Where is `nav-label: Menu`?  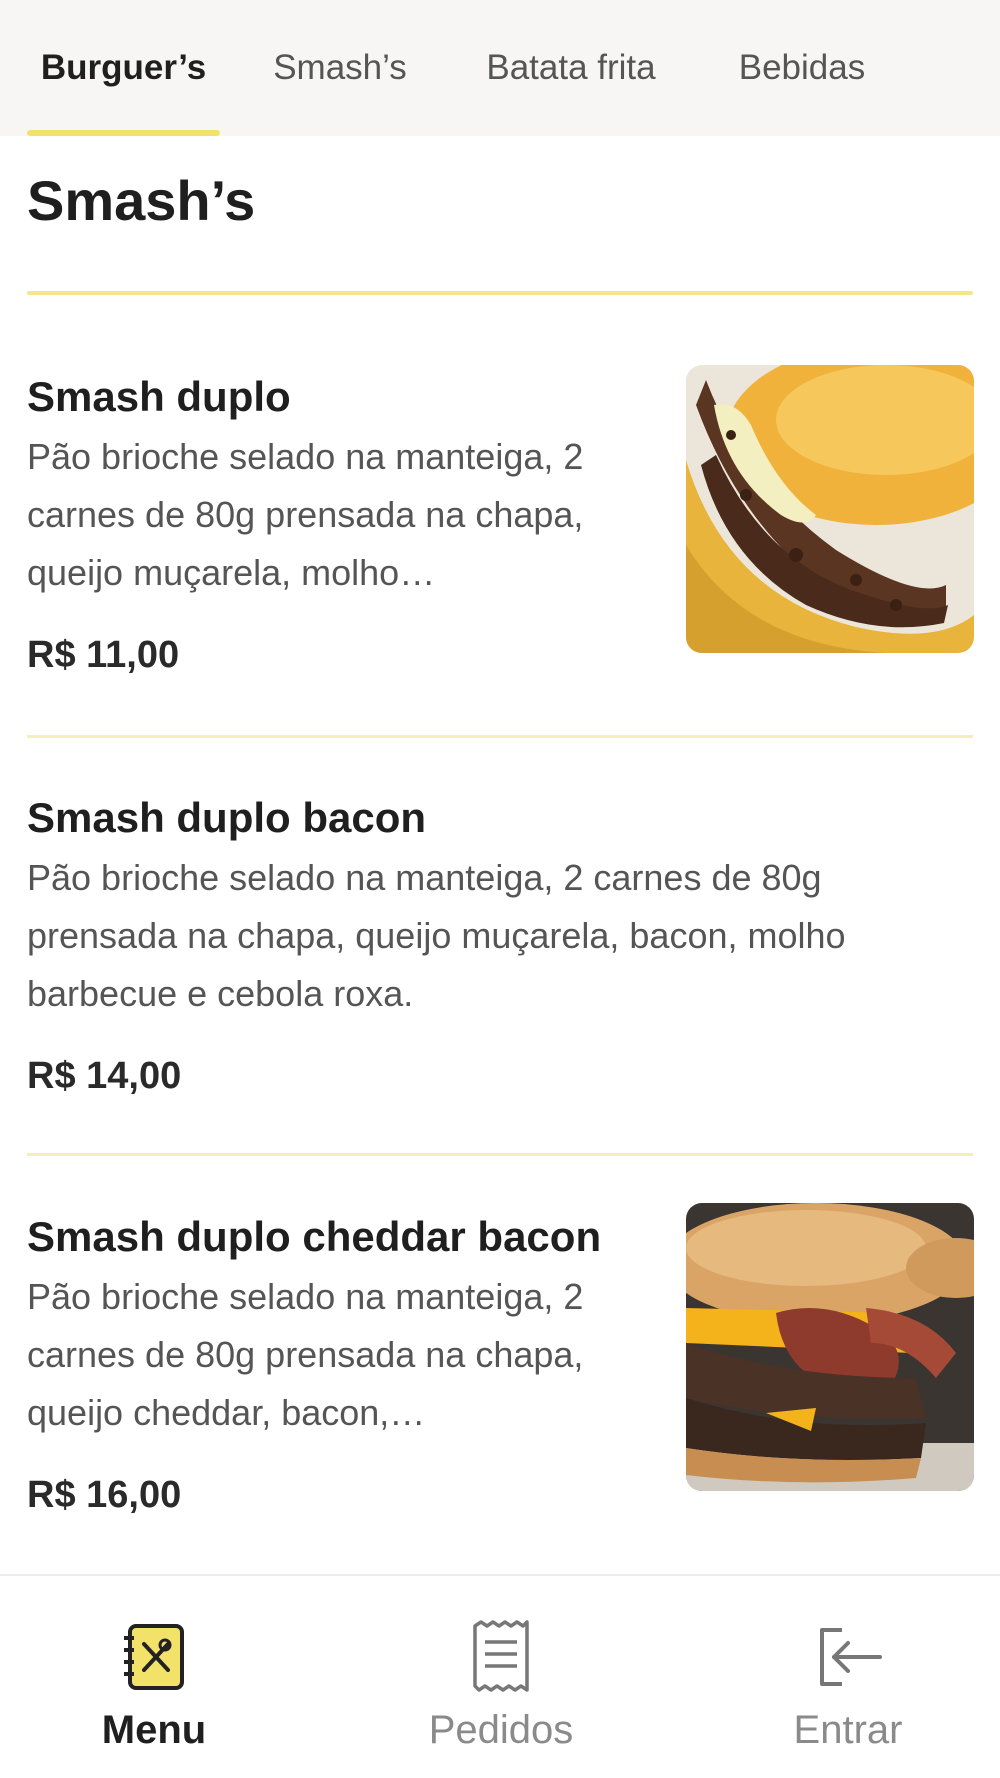
nav-label: Menu is located at coordinates (154, 1730).